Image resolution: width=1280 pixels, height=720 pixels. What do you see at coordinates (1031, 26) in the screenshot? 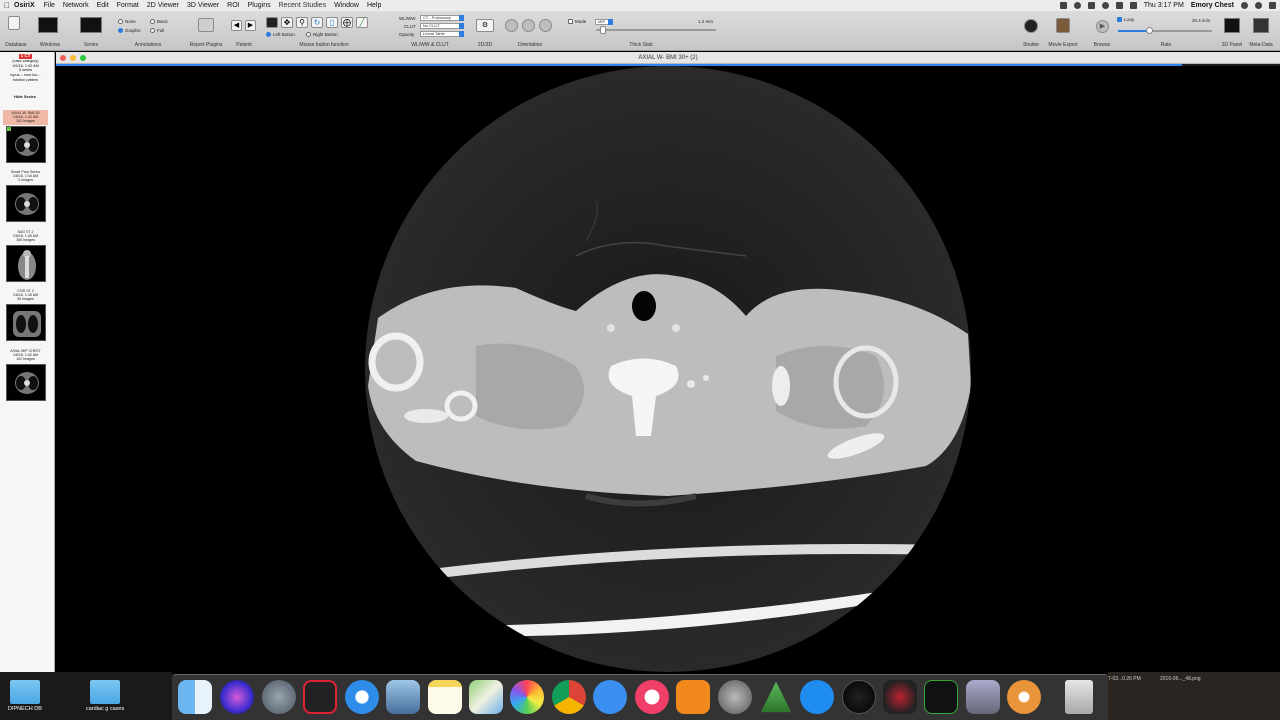
I see `shutter-icon` at bounding box center [1031, 26].